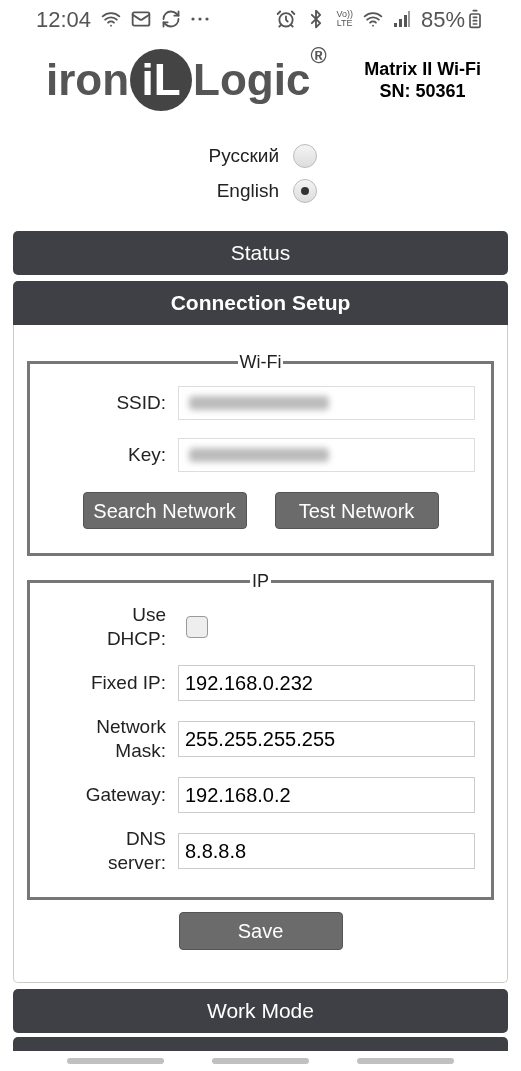 The width and height of the screenshot is (521, 1071). What do you see at coordinates (140, 403) in the screenshot?
I see `field-label: SSID:` at bounding box center [140, 403].